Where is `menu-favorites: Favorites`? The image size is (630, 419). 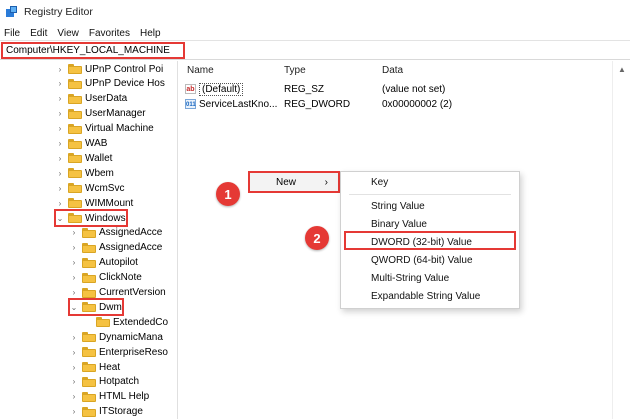
menu-favorites: Favorites is located at coordinates (109, 33).